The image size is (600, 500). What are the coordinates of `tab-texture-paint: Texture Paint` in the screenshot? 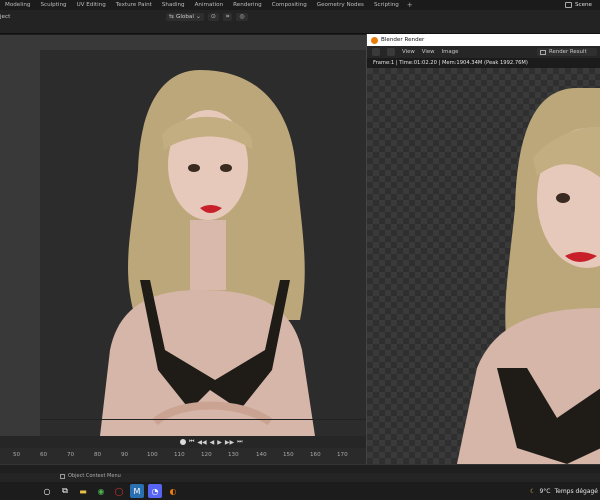 It's located at (134, 5).